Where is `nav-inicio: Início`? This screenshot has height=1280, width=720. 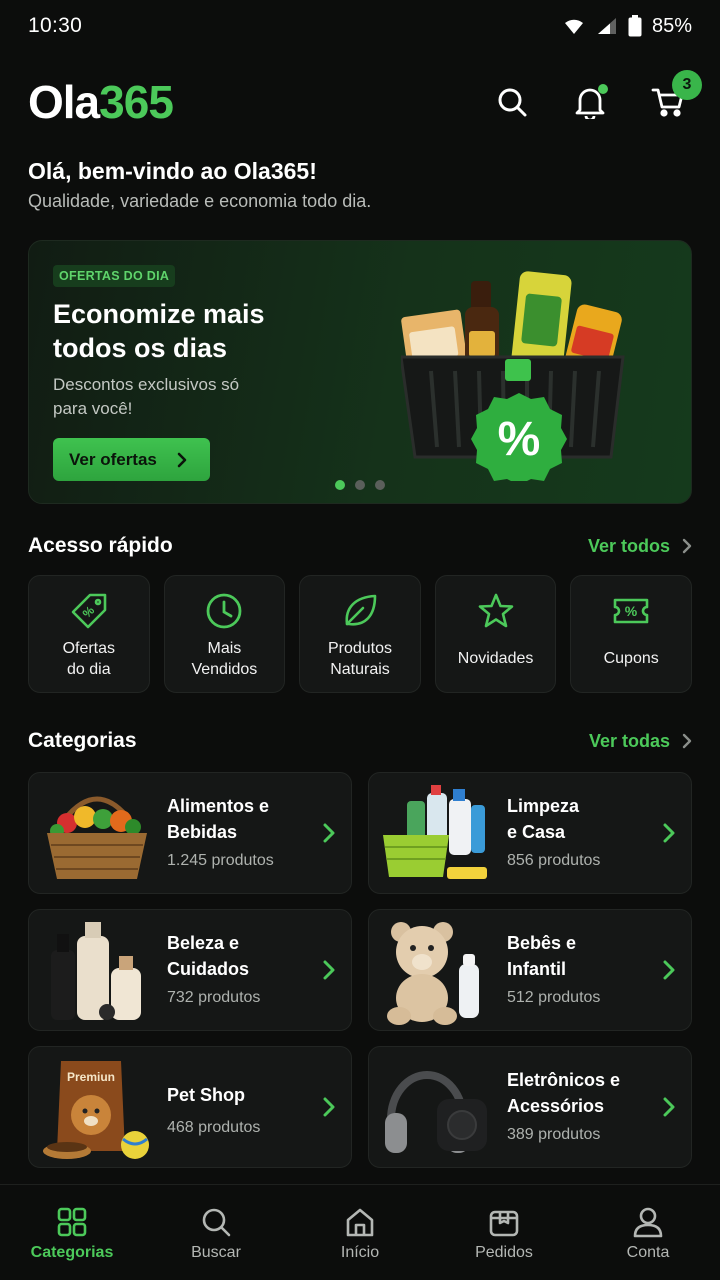
nav-inicio: Início is located at coordinates (360, 1234).